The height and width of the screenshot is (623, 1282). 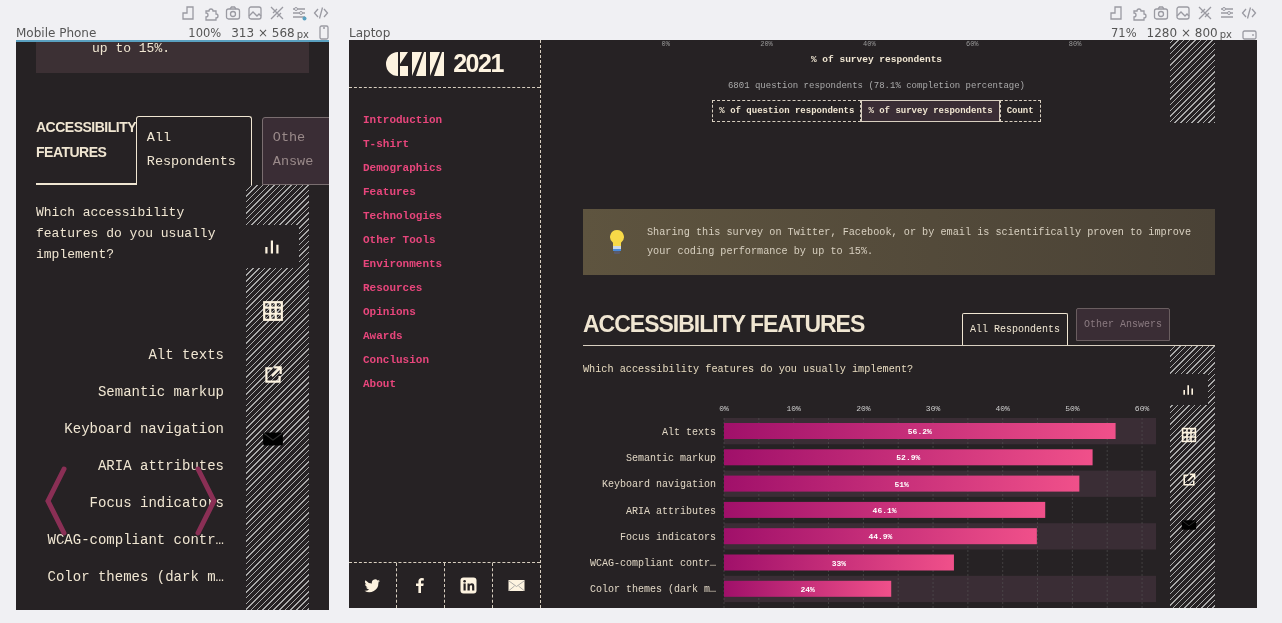 What do you see at coordinates (876, 86) in the screenshot?
I see `respondents-note: 6801 question respondents (78.1% completion percentage)` at bounding box center [876, 86].